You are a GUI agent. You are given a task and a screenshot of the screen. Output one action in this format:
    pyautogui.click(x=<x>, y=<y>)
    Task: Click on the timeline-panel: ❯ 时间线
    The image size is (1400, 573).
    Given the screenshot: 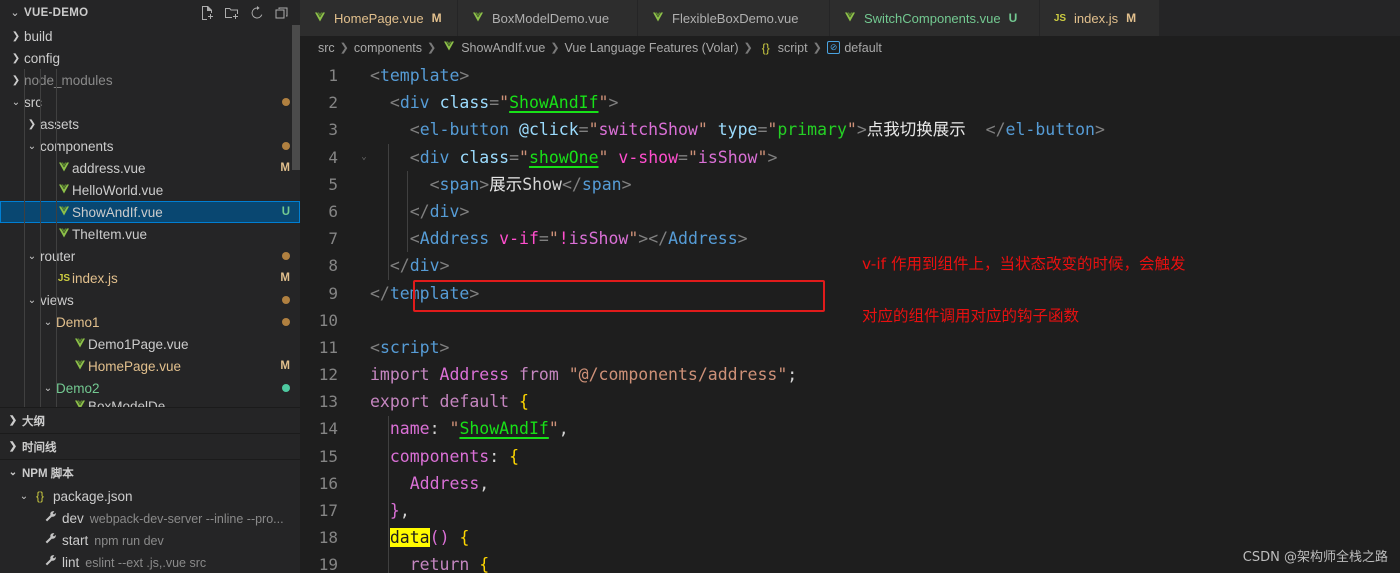 What is the action you would take?
    pyautogui.click(x=150, y=446)
    